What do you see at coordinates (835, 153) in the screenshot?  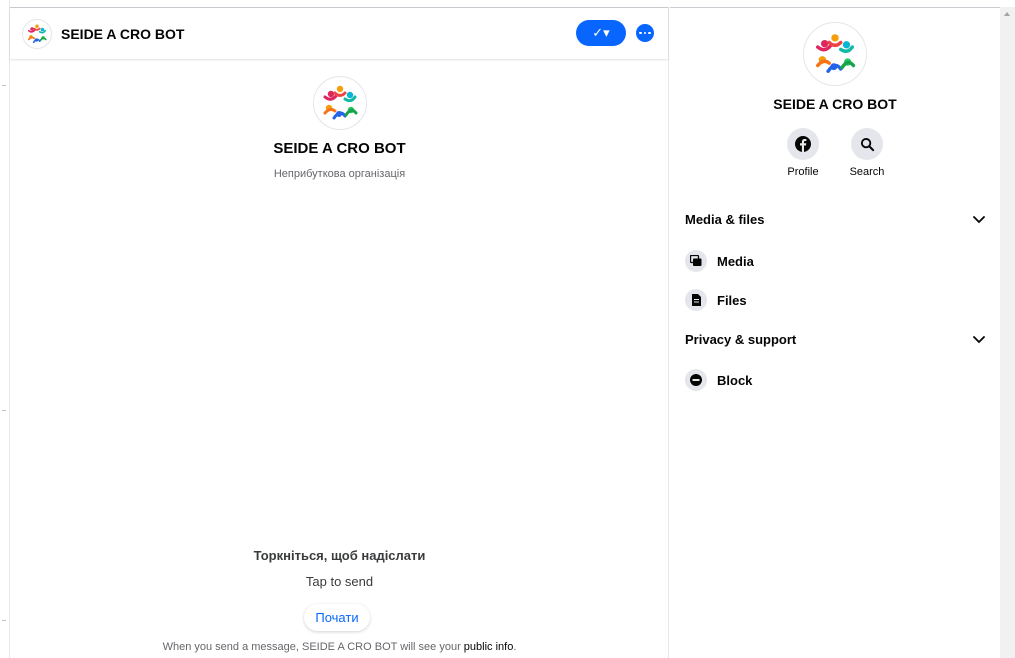 I see `sidebar-actions: Profile Search` at bounding box center [835, 153].